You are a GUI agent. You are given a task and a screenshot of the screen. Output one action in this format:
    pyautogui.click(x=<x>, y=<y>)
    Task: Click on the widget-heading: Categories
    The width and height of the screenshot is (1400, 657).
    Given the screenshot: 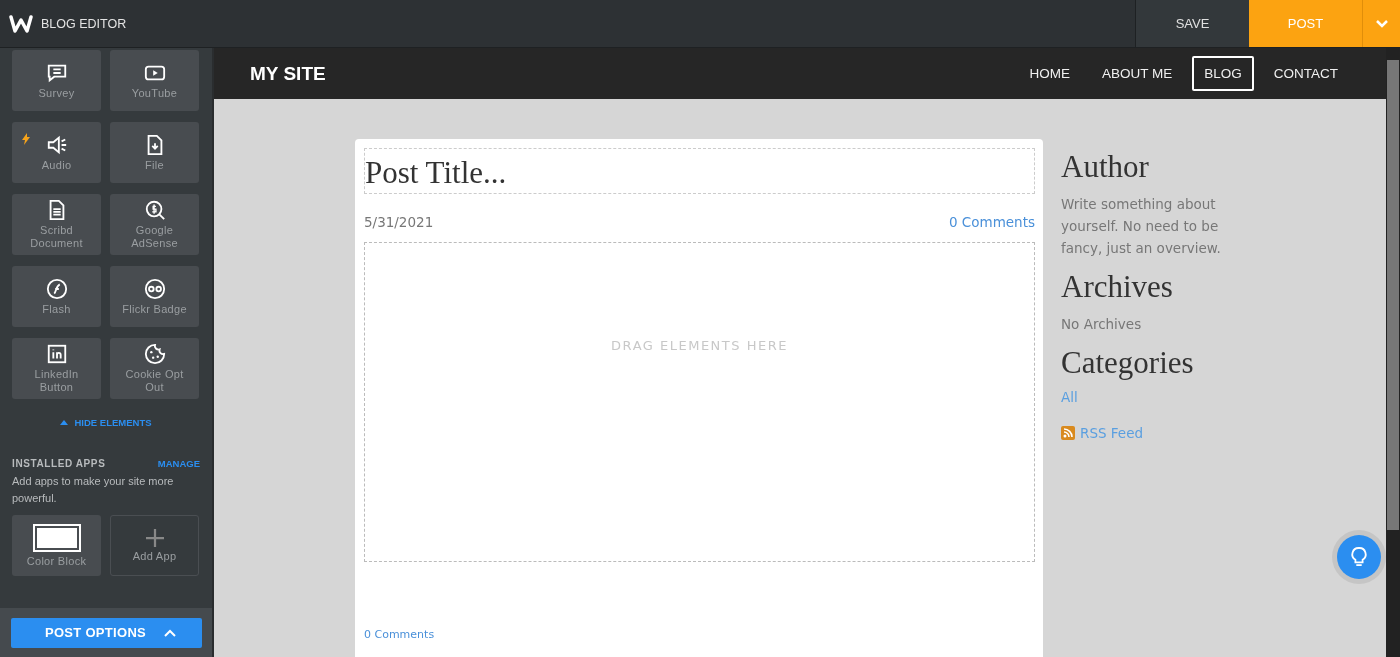 What is the action you would take?
    pyautogui.click(x=1128, y=363)
    